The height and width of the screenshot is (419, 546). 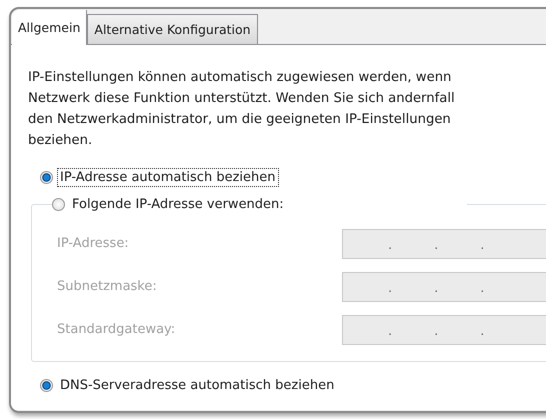 I want to click on radio-label: DNS-Serveradresse automatisch beziehen, so click(x=197, y=385).